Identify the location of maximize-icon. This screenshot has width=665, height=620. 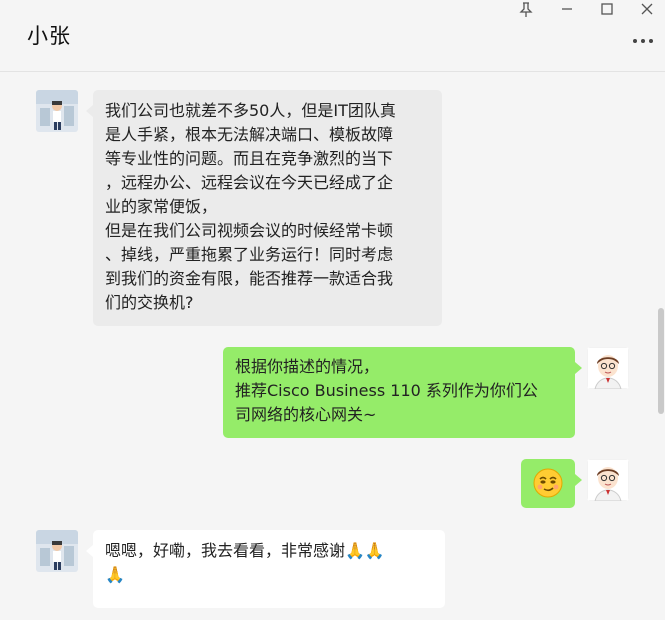
(607, 12).